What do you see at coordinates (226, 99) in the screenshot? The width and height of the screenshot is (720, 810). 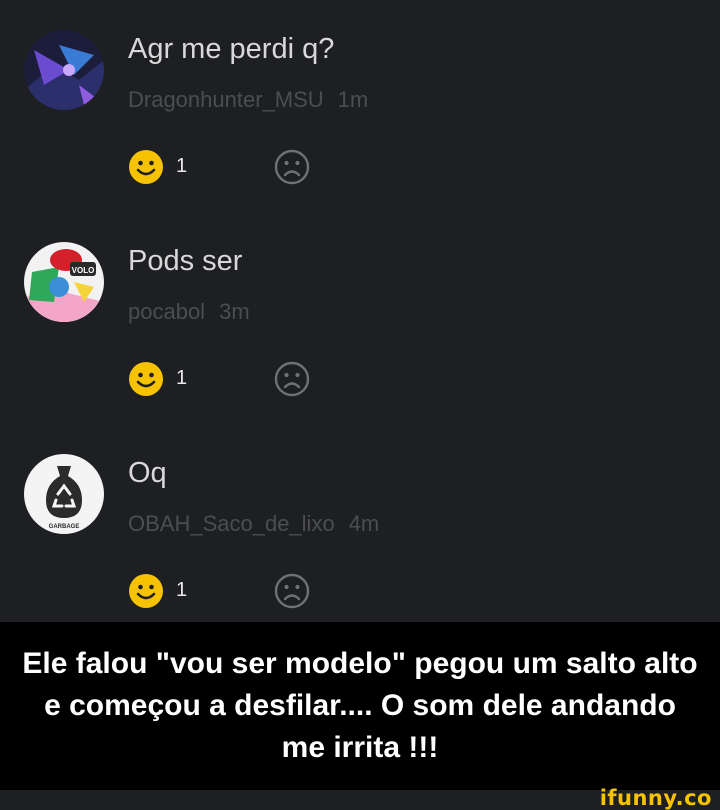 I see `username: Dragonhunter_MSU` at bounding box center [226, 99].